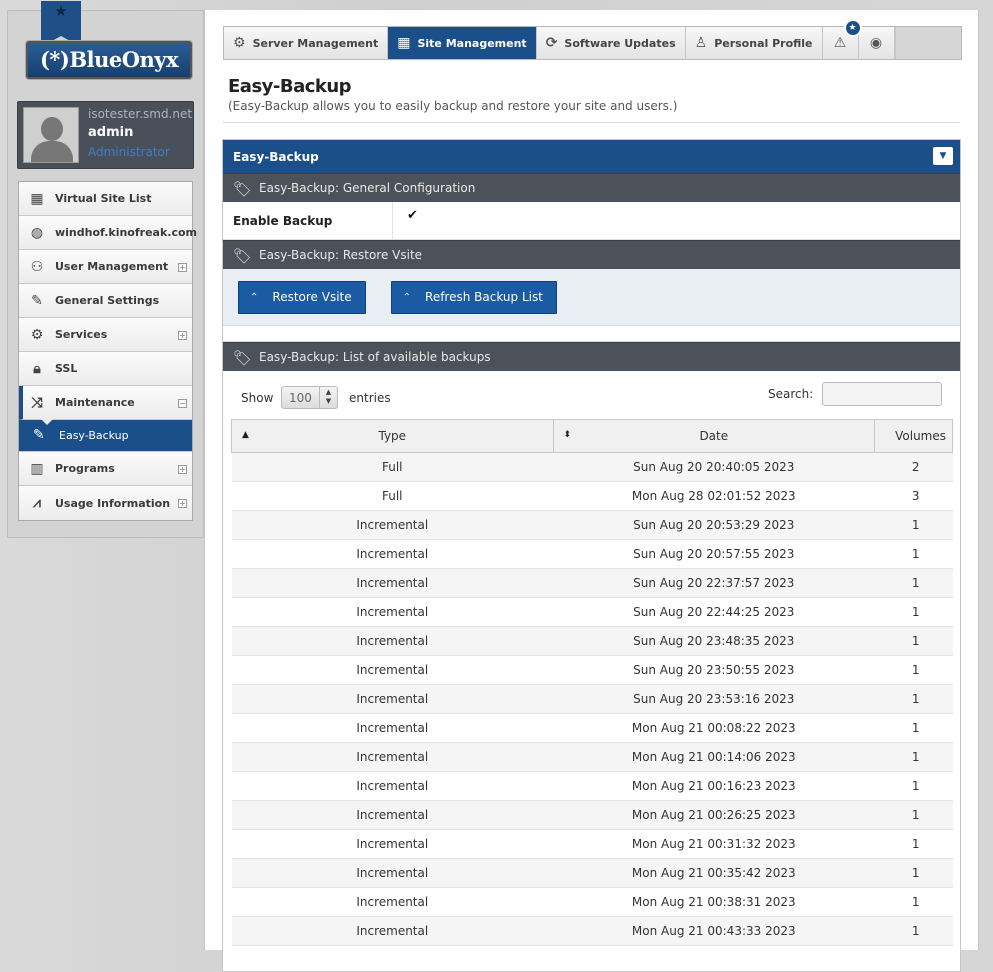 The image size is (993, 972). What do you see at coordinates (105, 469) in the screenshot?
I see `sidebar-item-programs: ▥ Programs +` at bounding box center [105, 469].